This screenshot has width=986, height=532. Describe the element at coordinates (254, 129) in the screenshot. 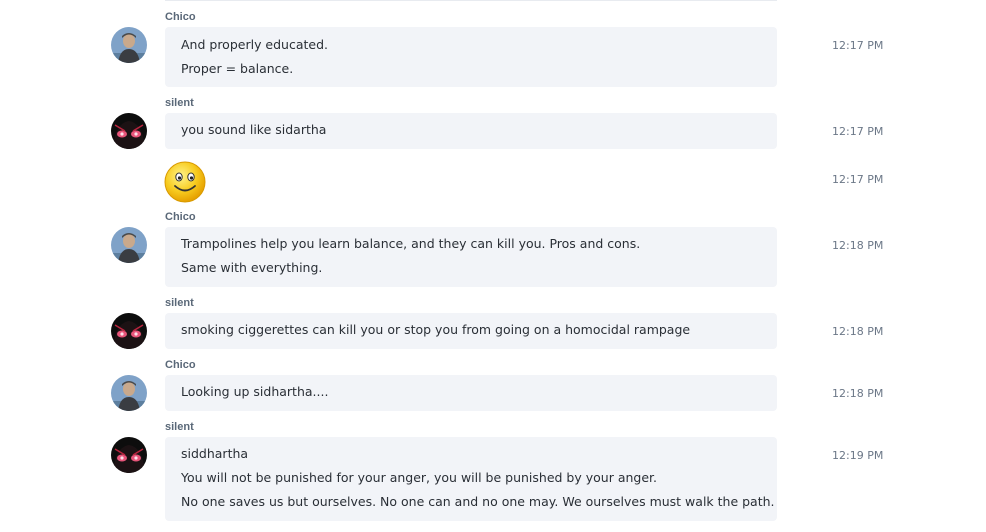

I see `message-text: you sound like sidartha` at that location.